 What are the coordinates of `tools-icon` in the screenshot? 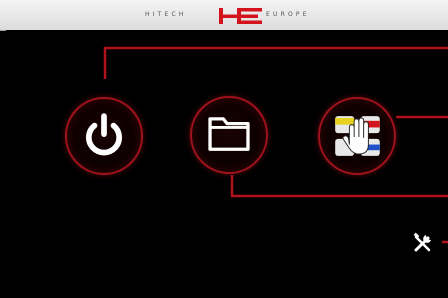 It's located at (422, 242).